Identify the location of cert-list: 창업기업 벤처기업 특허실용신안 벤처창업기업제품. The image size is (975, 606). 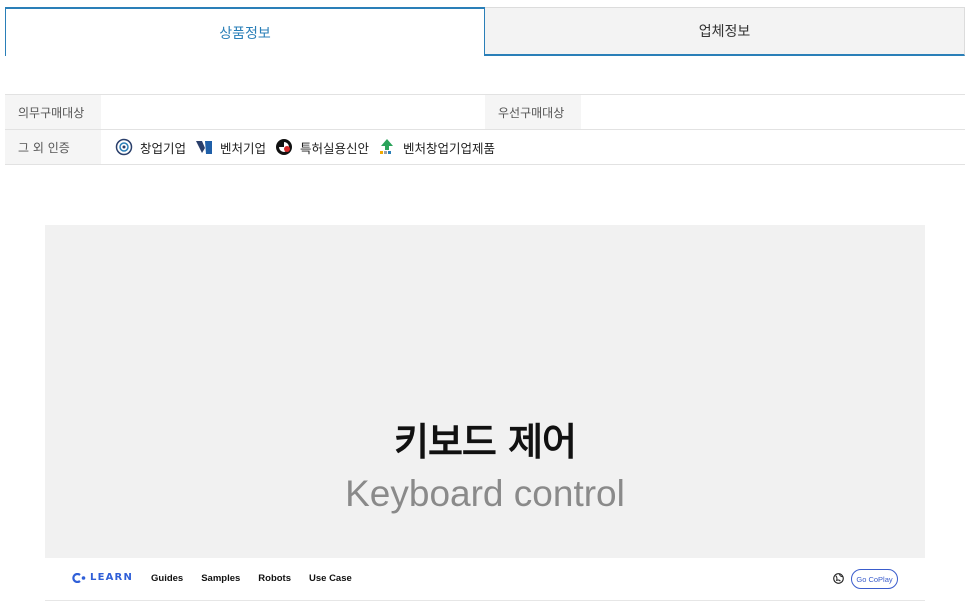
(302, 147).